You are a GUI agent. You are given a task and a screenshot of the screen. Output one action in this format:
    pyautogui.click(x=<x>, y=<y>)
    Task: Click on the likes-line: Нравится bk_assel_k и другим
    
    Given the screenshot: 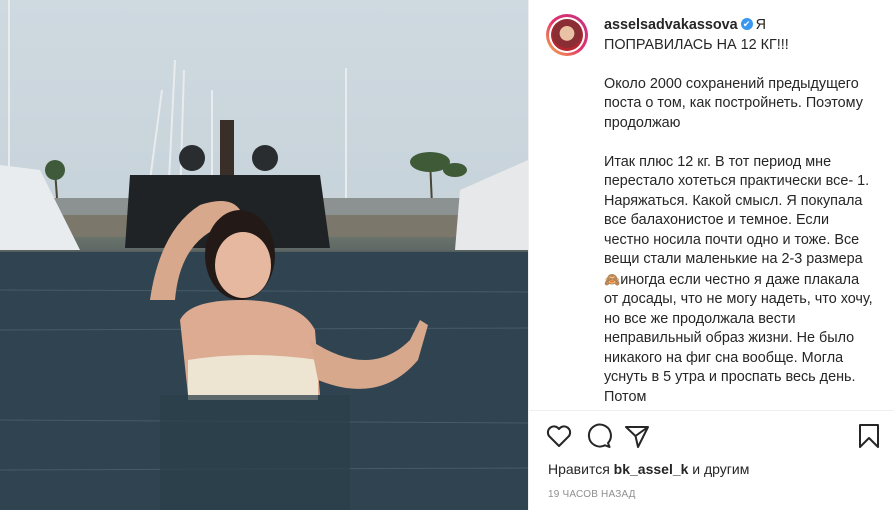 What is the action you would take?
    pyautogui.click(x=648, y=469)
    